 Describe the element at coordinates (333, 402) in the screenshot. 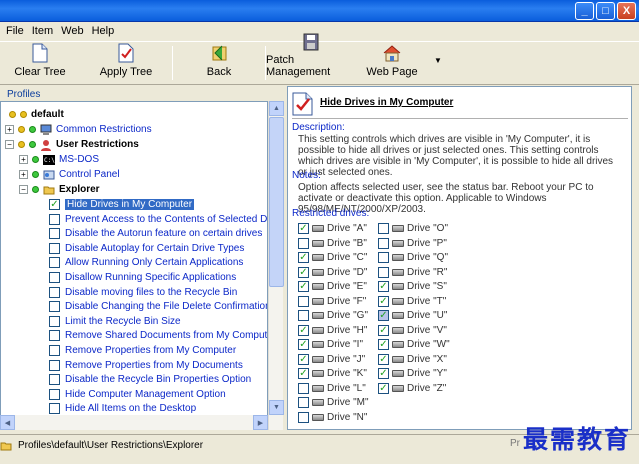

I see `drive-option: Drive "M"` at that location.